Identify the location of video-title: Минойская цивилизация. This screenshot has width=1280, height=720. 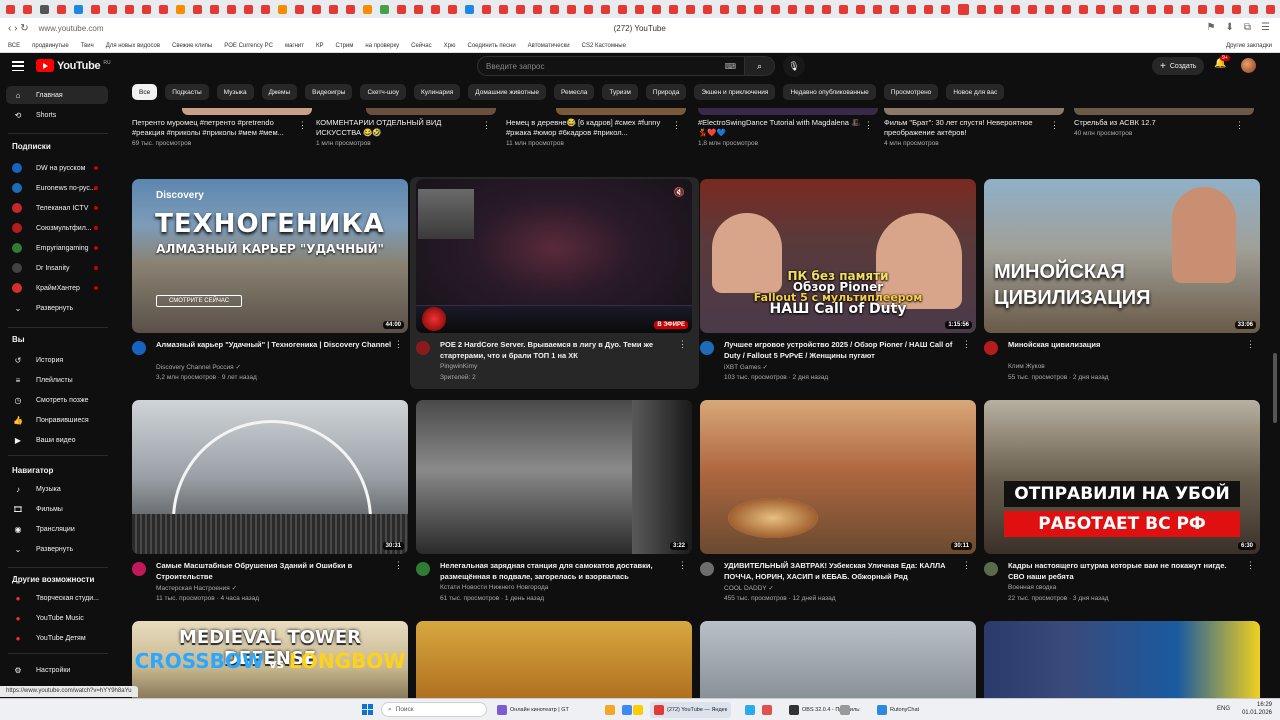
(1126, 345).